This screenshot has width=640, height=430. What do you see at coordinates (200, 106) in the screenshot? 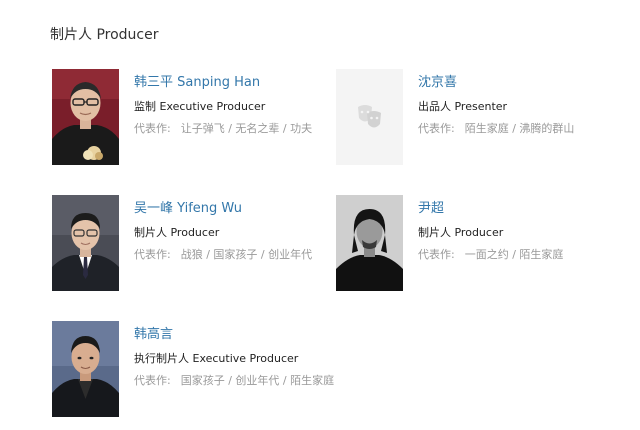
I see `person-role: 监制 Executive Producer` at bounding box center [200, 106].